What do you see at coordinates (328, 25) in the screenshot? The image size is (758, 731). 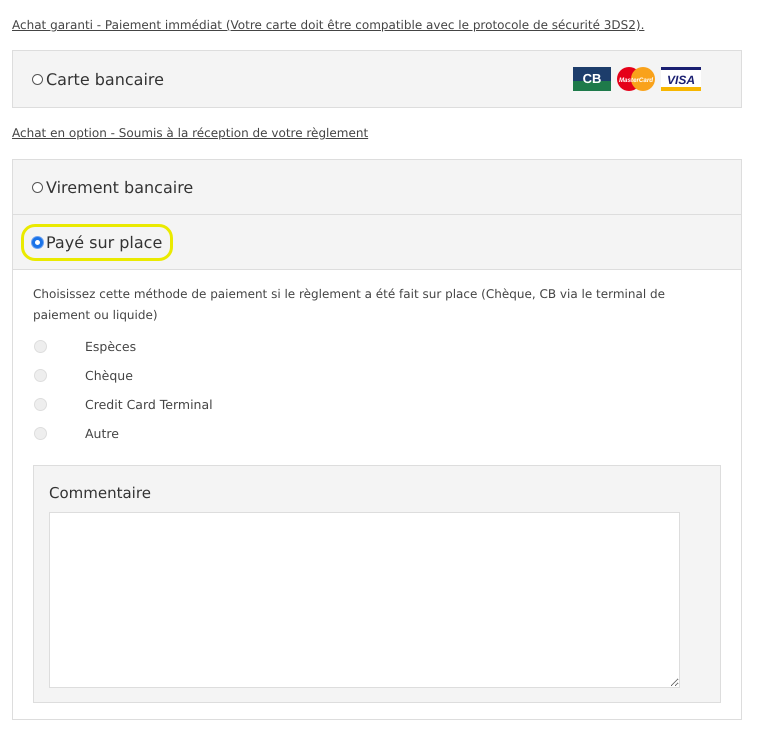 I see `guaranteed-payment-link: Achat garanti - Paiement immédiat (Votre carte doit être compatible avec le protocole de sécurité 3DS2).` at bounding box center [328, 25].